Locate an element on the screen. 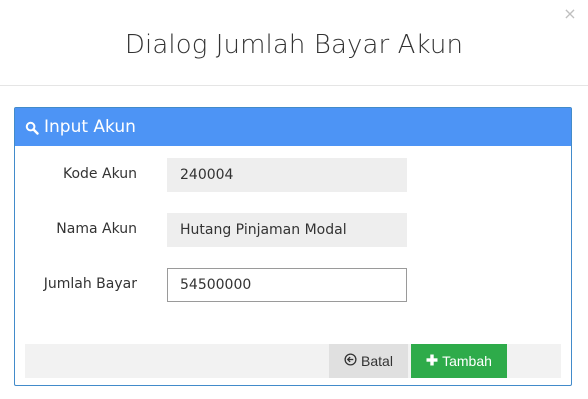  header-divider is located at coordinates (294, 85).